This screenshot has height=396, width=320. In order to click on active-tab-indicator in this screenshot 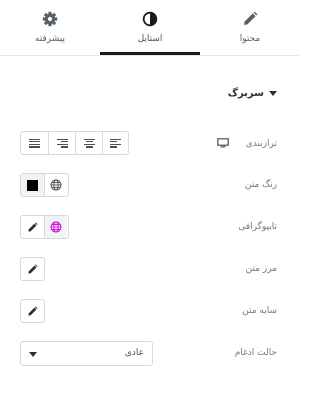, I will do `click(150, 53)`.